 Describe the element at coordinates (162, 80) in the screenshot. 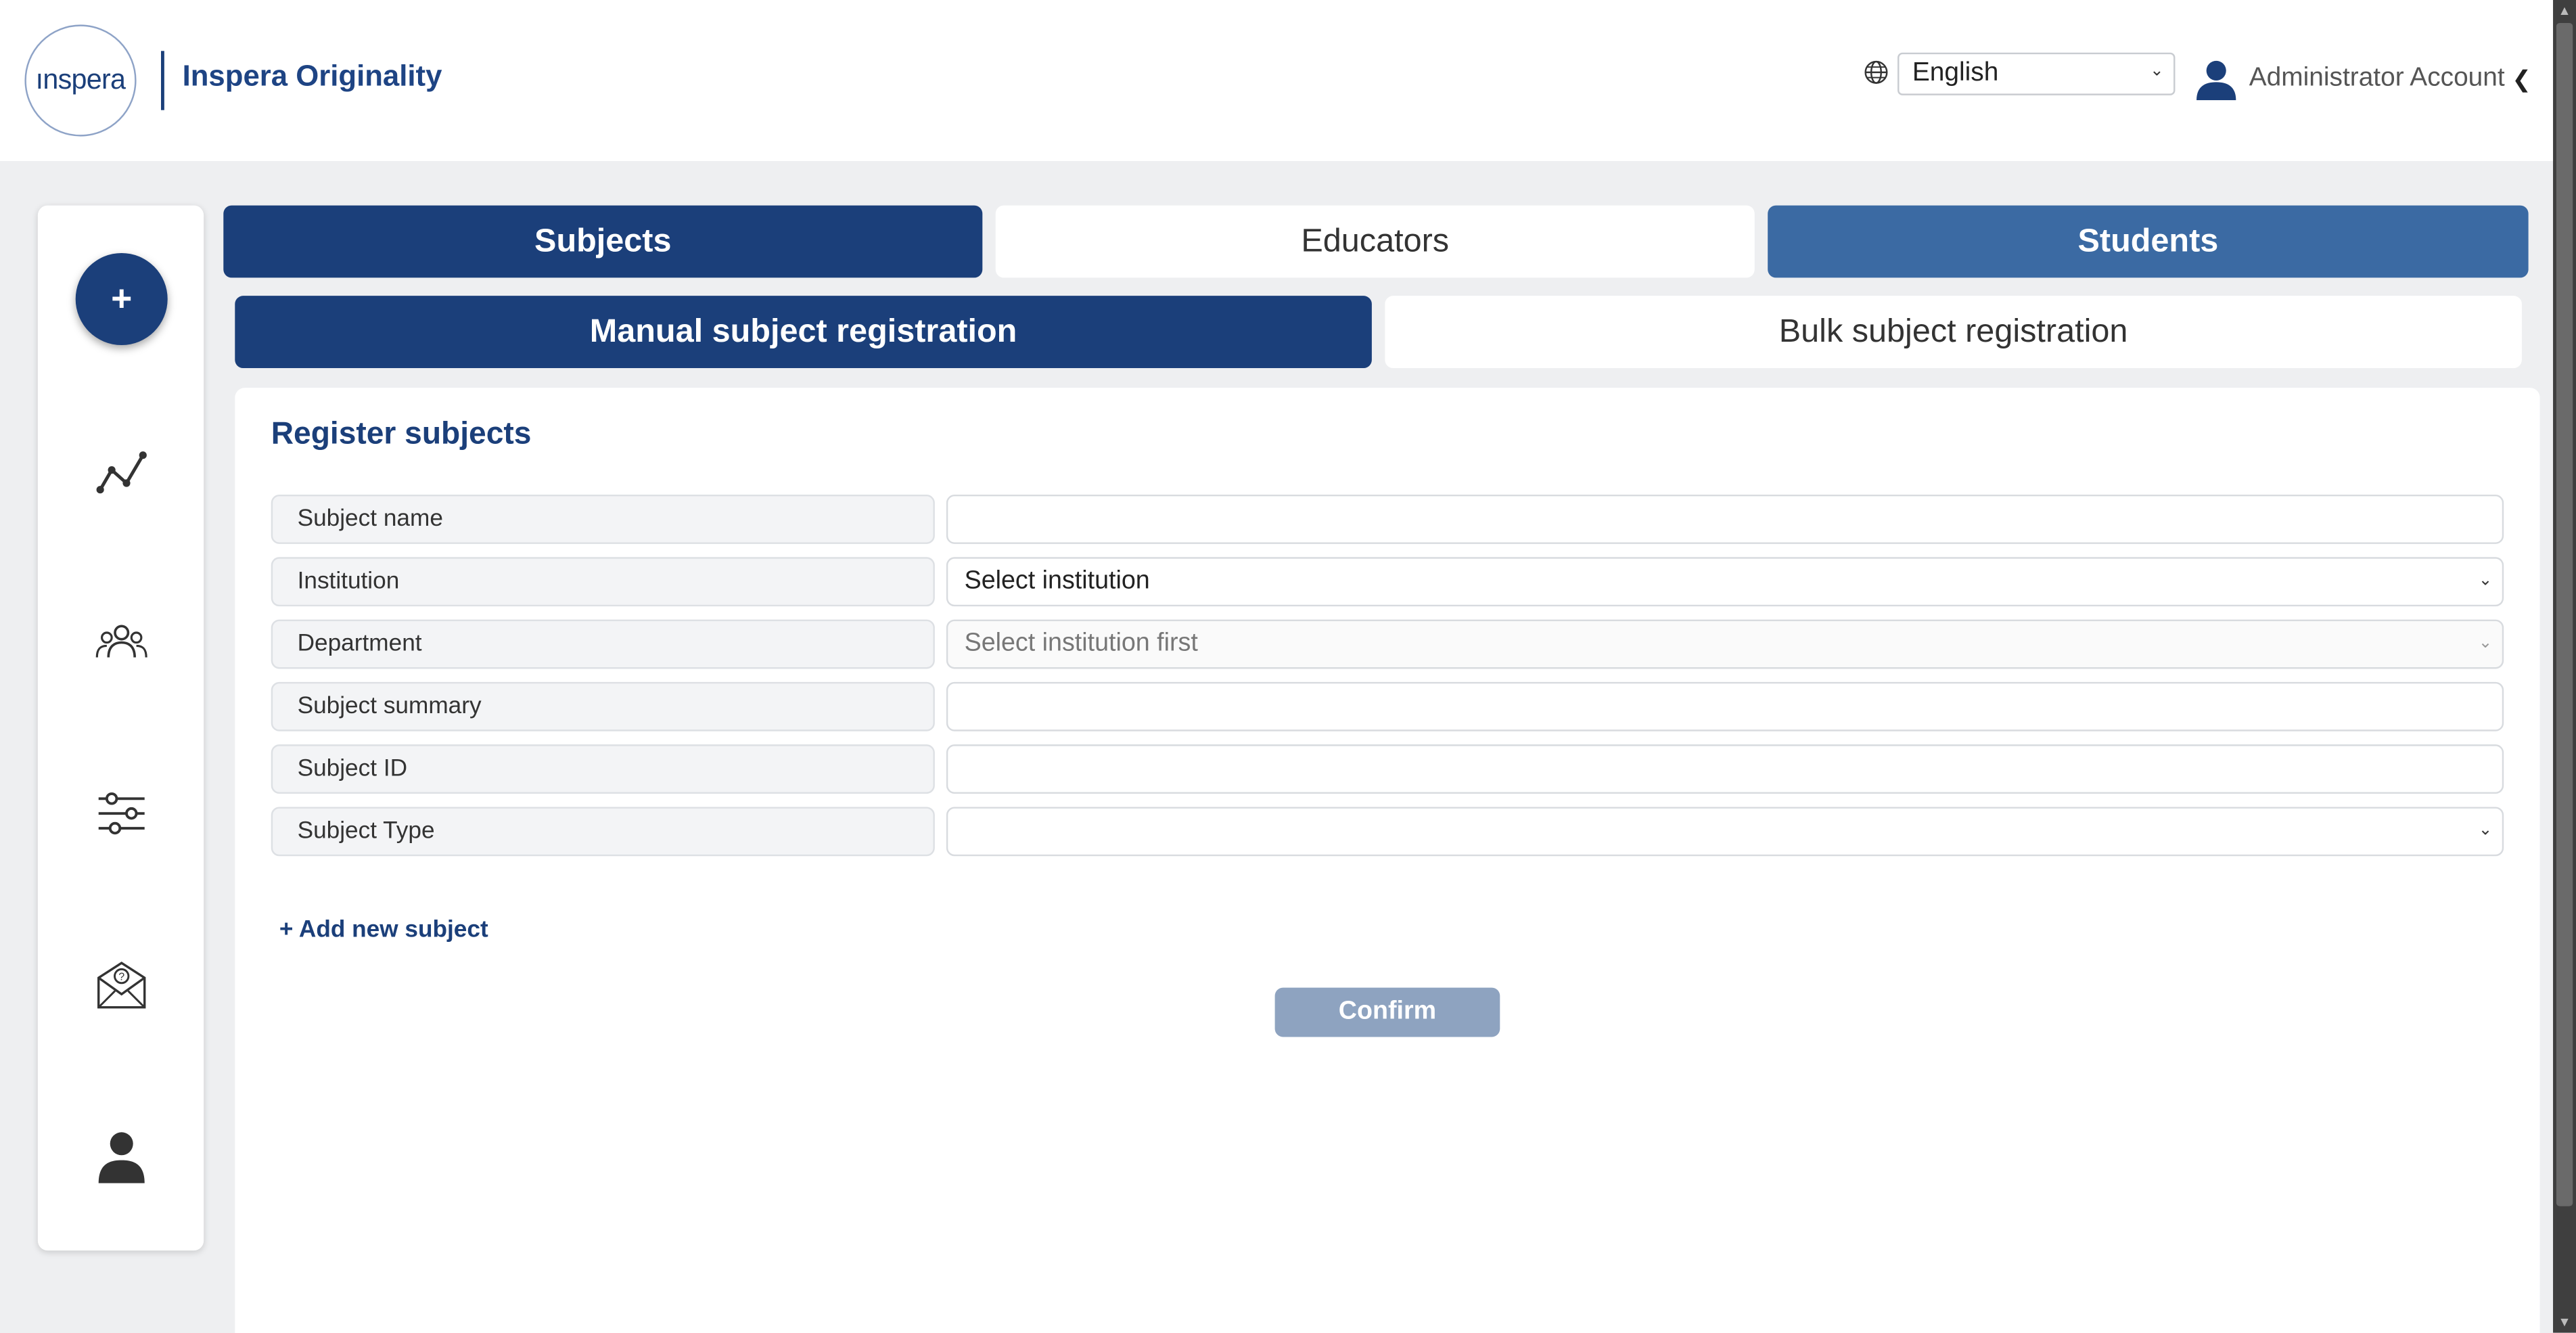

I see `logo-divider` at that location.